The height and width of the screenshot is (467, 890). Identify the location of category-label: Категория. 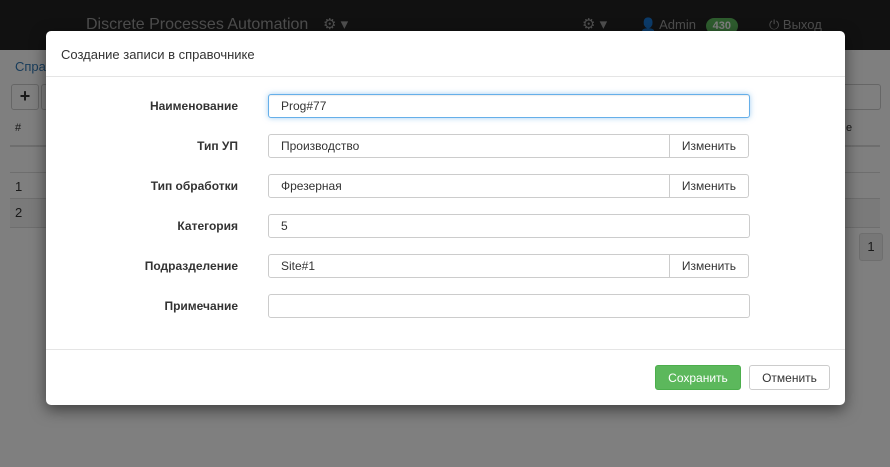
(207, 226).